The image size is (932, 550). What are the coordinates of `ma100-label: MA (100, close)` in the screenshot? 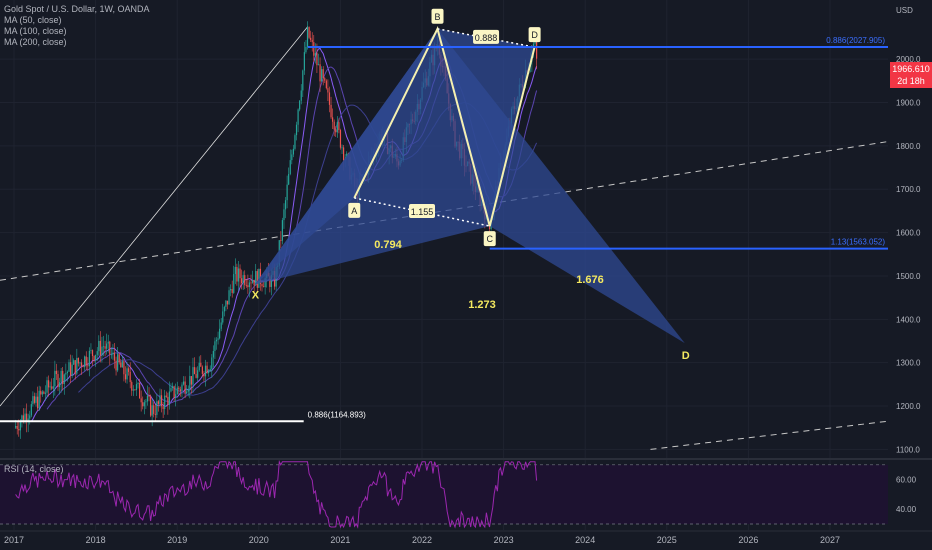 It's located at (77, 31).